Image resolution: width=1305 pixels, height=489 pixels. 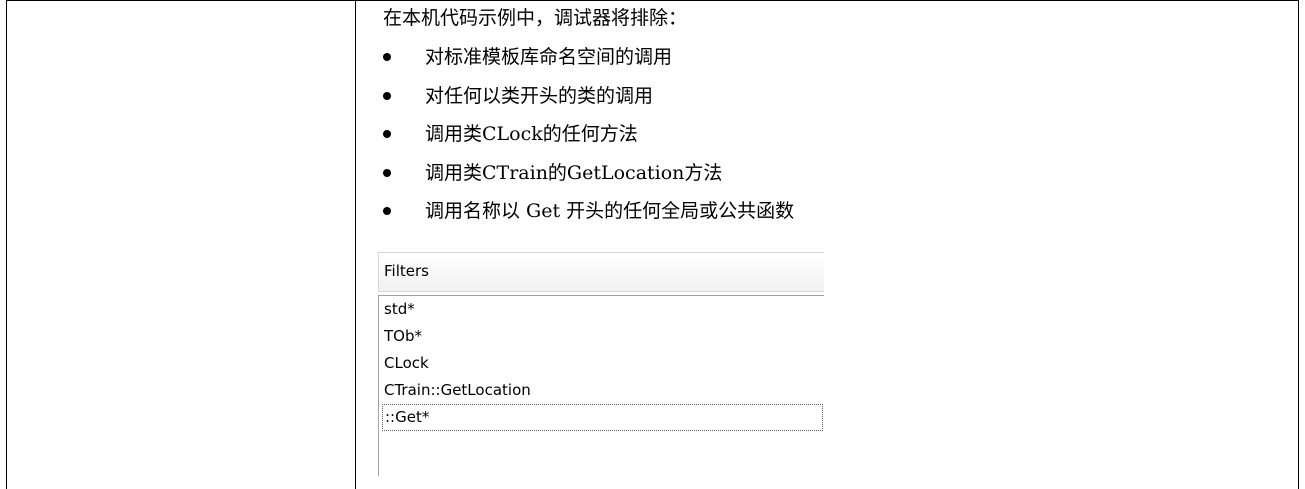 What do you see at coordinates (355, 244) in the screenshot?
I see `table-column-divider` at bounding box center [355, 244].